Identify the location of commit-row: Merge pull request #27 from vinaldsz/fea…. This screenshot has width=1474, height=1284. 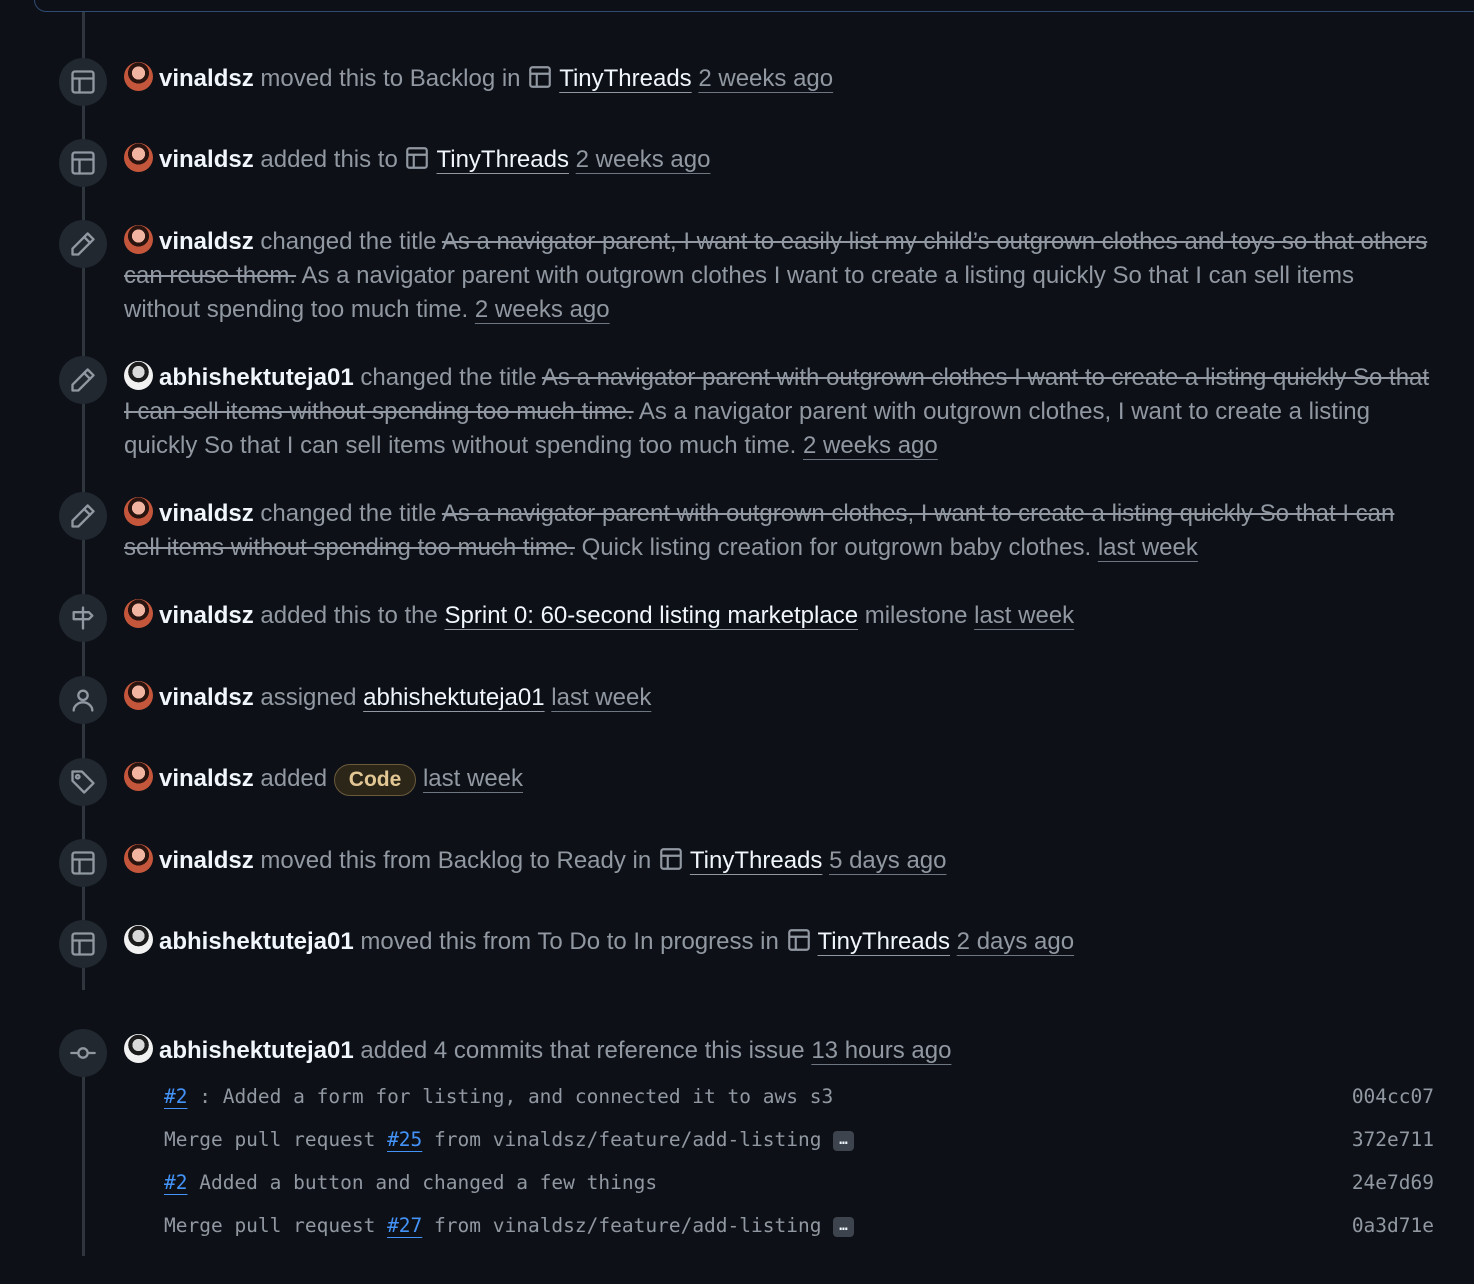
(799, 1225).